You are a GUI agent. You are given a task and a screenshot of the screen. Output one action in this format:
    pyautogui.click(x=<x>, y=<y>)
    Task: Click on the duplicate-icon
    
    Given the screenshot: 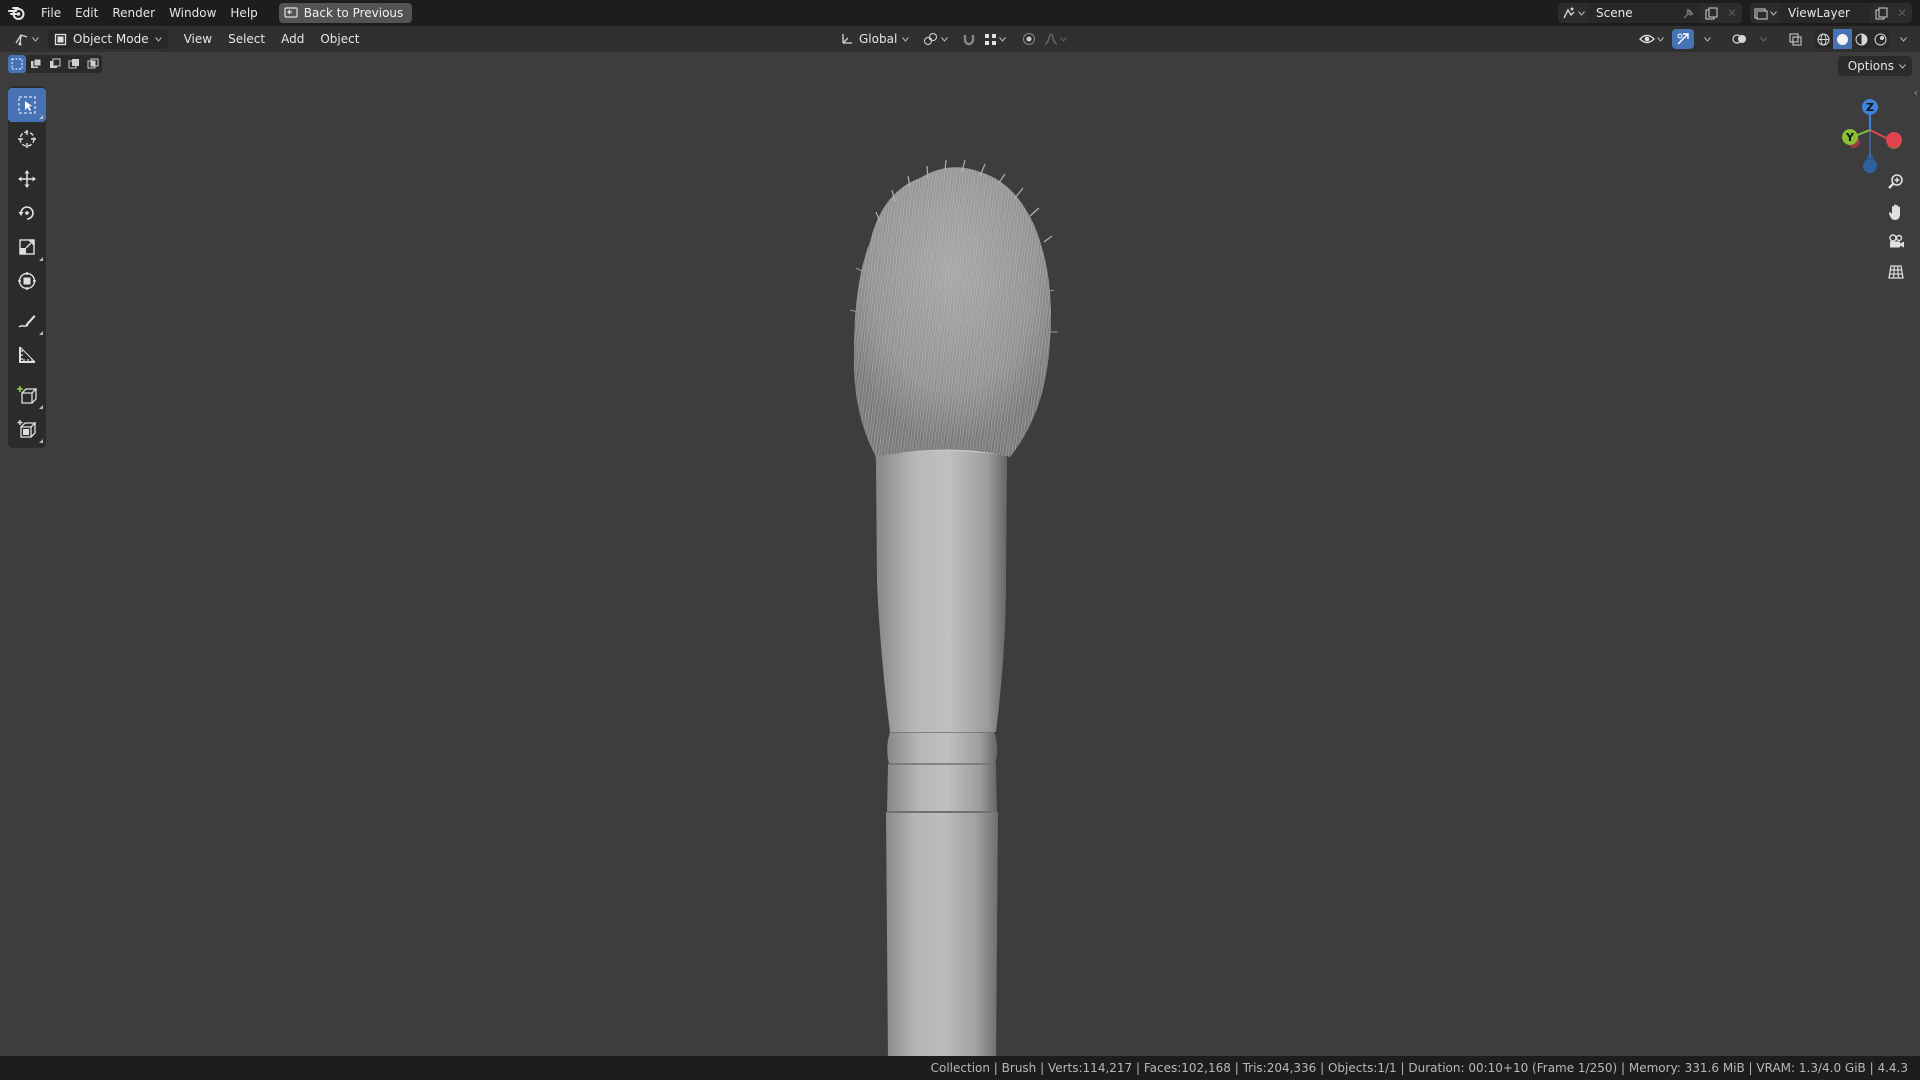 What is the action you would take?
    pyautogui.click(x=1711, y=13)
    